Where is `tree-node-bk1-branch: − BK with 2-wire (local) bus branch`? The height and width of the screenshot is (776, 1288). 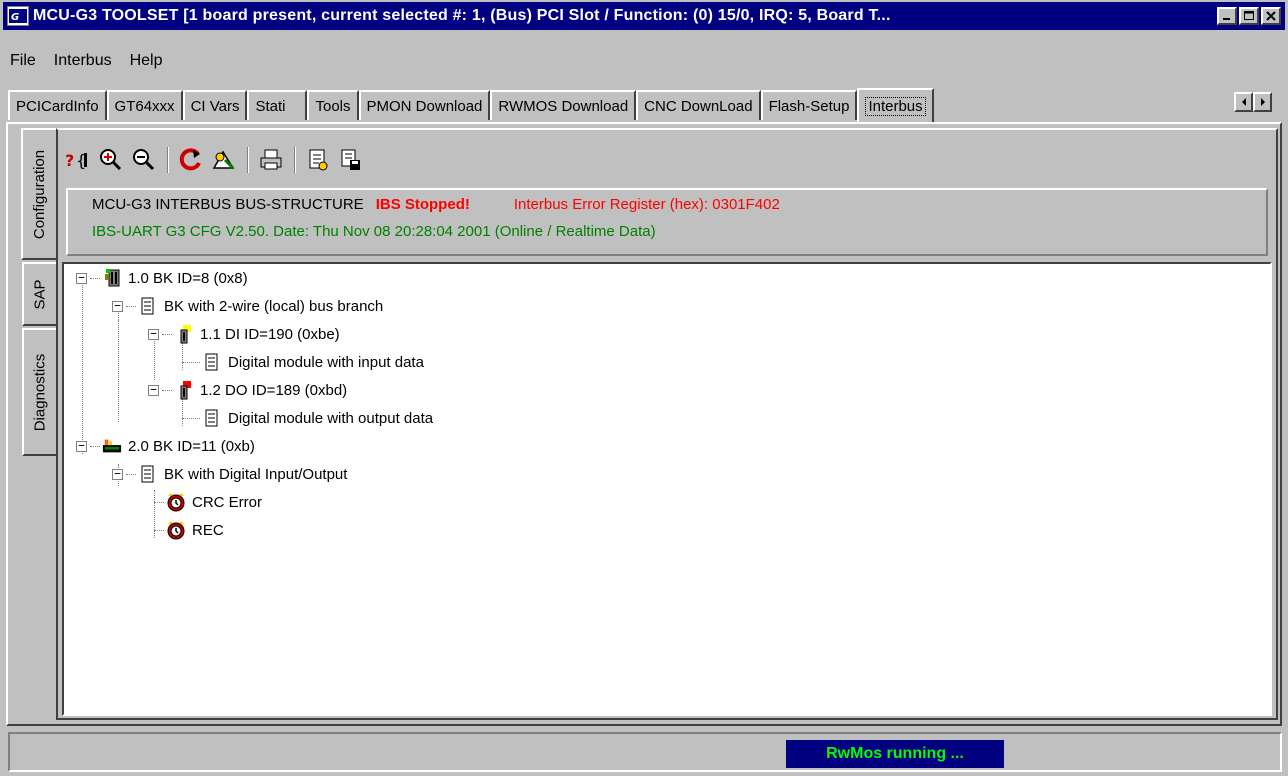 tree-node-bk1-branch: − BK with 2-wire (local) bus branch is located at coordinates (247, 306).